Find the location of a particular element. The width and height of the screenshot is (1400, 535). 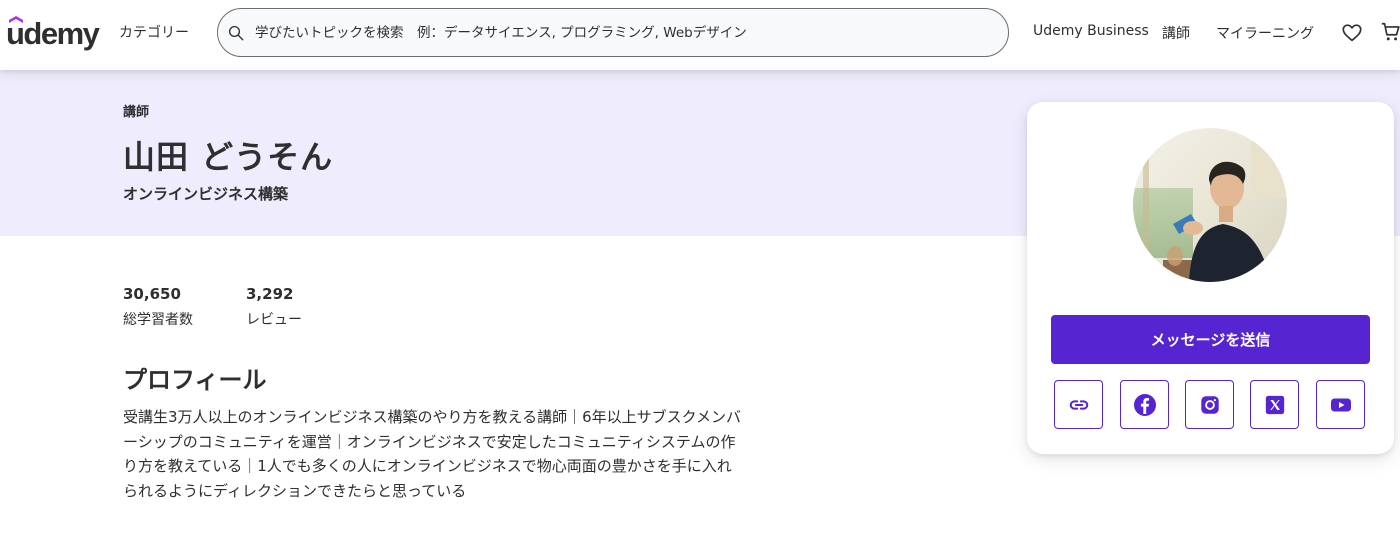

stat-value: 30,650 is located at coordinates (152, 294).